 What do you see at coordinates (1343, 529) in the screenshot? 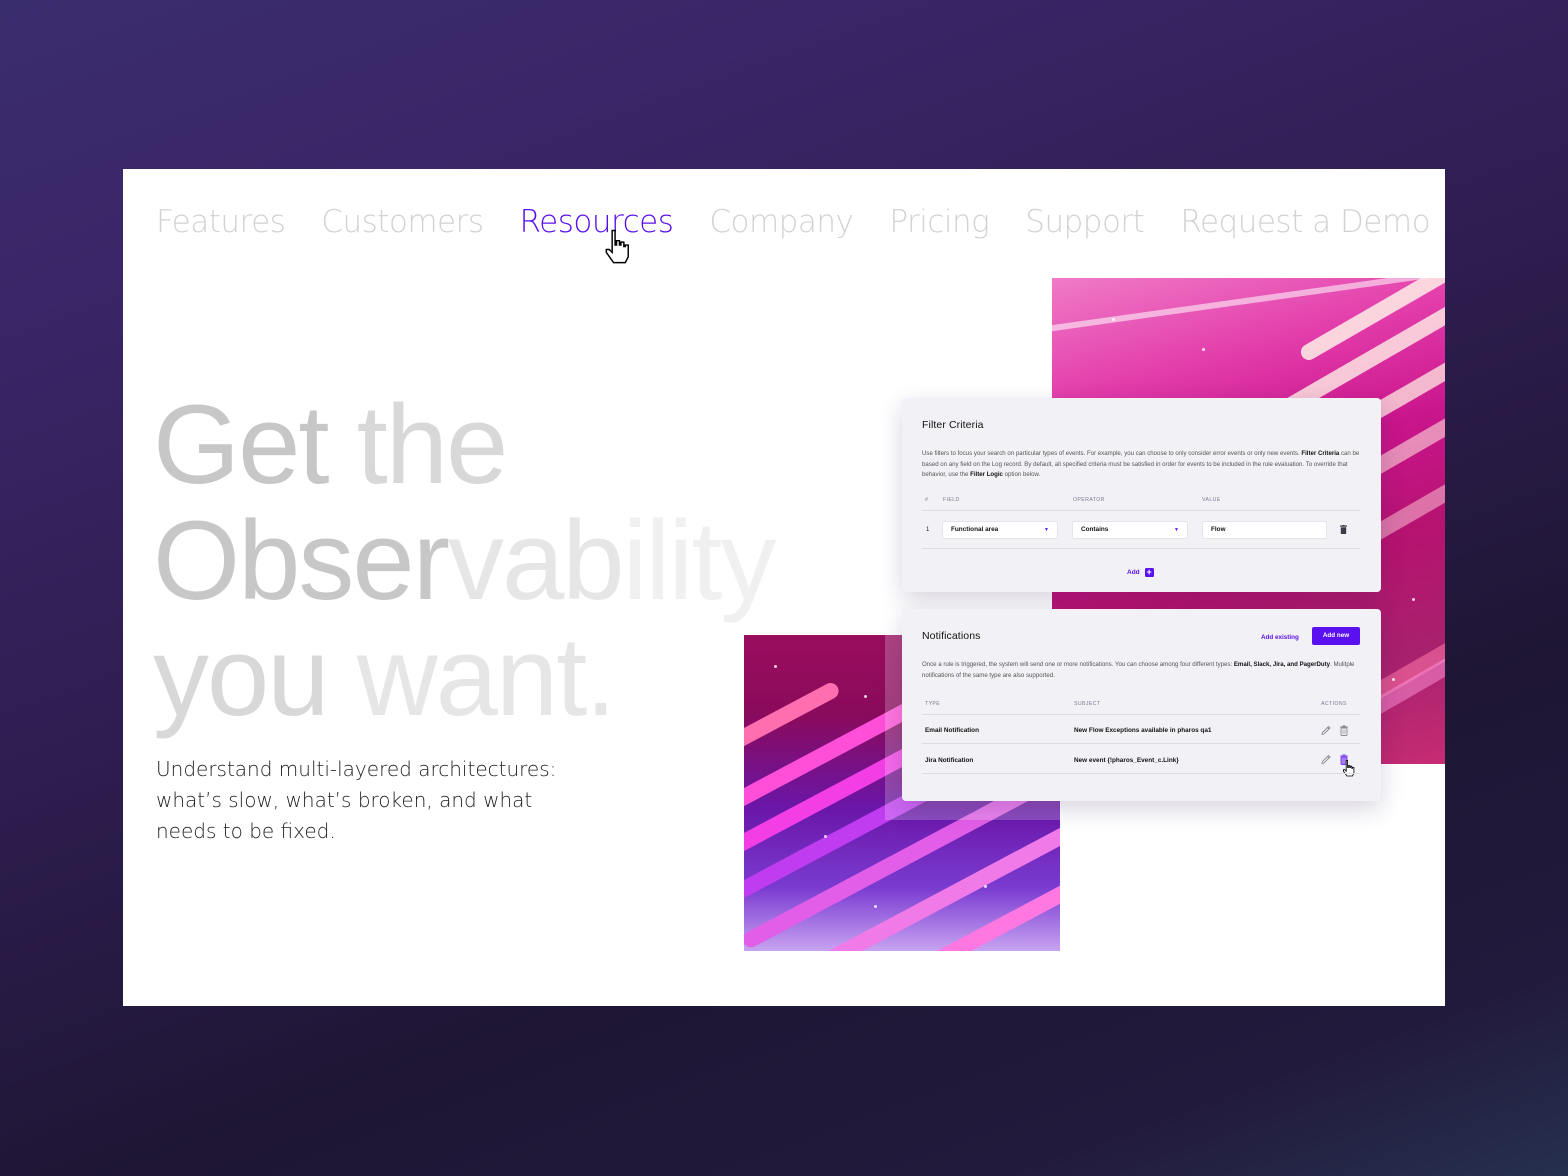
I see `delete-row-trash-icon` at bounding box center [1343, 529].